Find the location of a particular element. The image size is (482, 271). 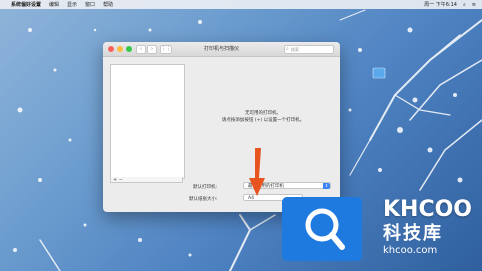

watermark-chinese: 科技库 is located at coordinates (413, 233).